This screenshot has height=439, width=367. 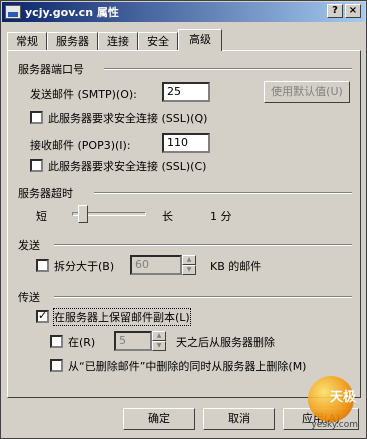 What do you see at coordinates (203, 297) in the screenshot?
I see `delivery-divider` at bounding box center [203, 297].